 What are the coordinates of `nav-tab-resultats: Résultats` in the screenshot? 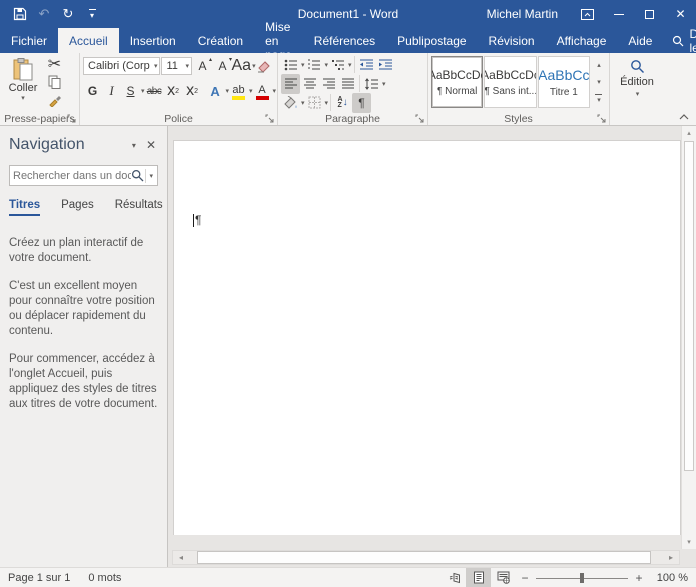 It's located at (139, 207).